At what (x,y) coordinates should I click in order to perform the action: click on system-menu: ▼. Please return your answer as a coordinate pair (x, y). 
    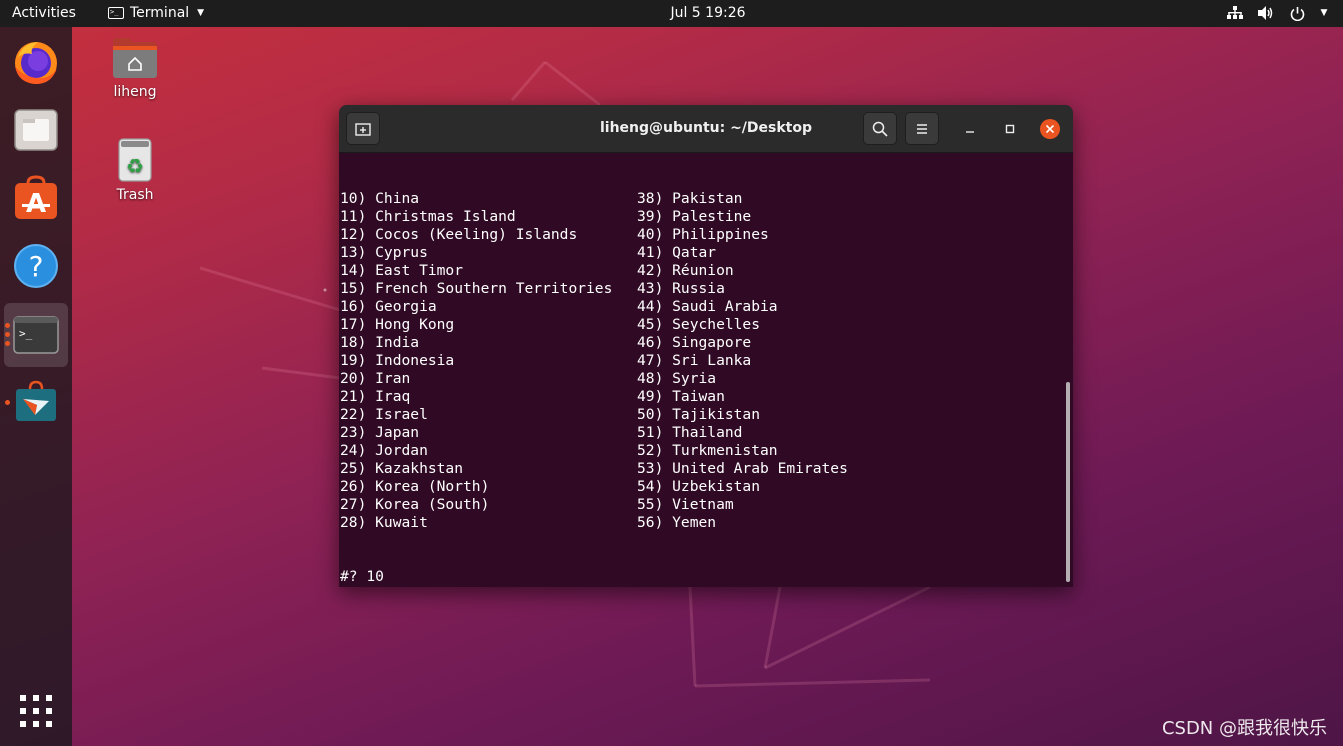
    Looking at the image, I should click on (1277, 13).